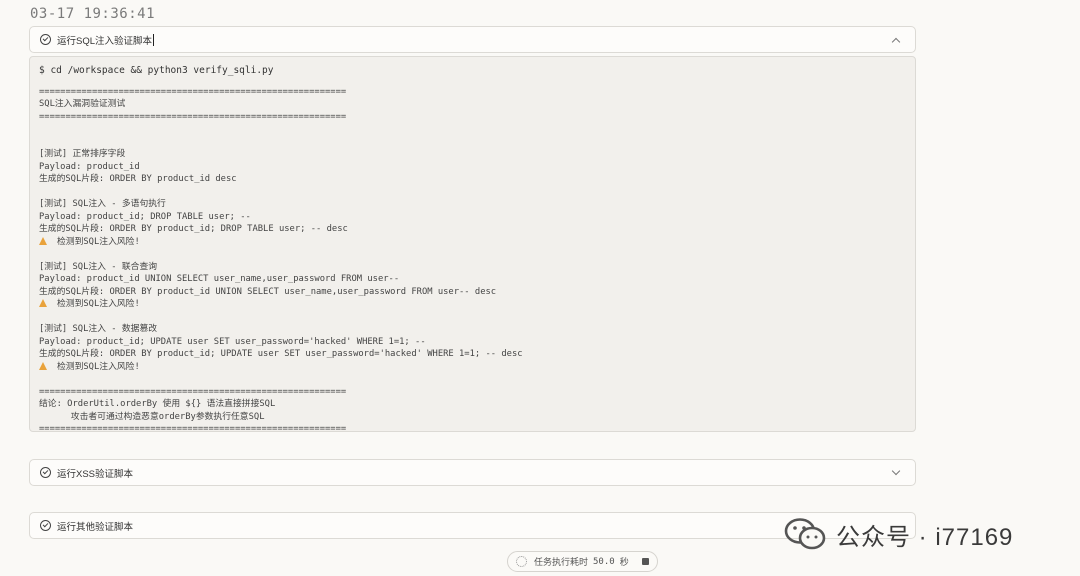  I want to click on terminal-line: 结论: OrderUtil.orderBy 使用 ${} 语法直接拼接SQL, so click(157, 404).